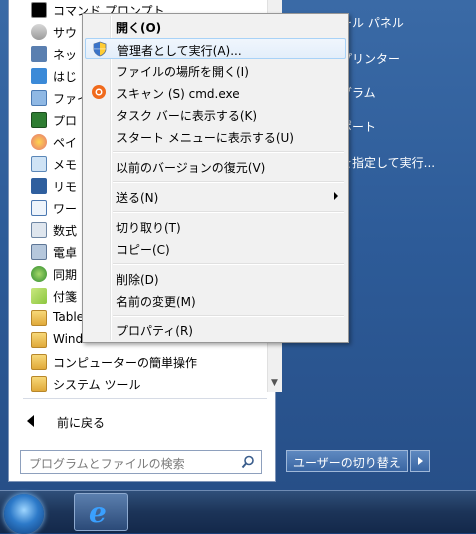  What do you see at coordinates (39, 142) in the screenshot?
I see `paint-icon` at bounding box center [39, 142].